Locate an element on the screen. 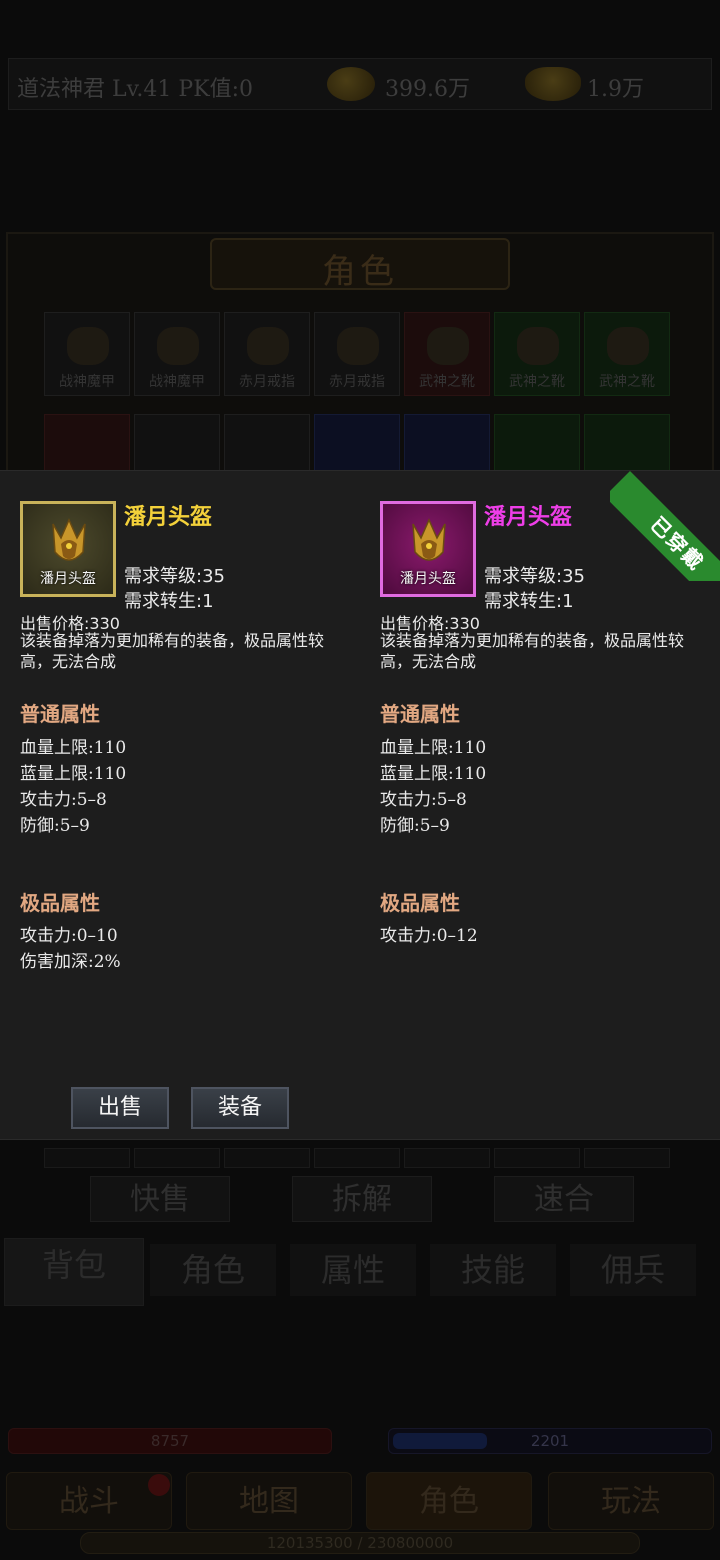 Image resolution: width=720 pixels, height=1560 pixels. notification-dot is located at coordinates (159, 1485).